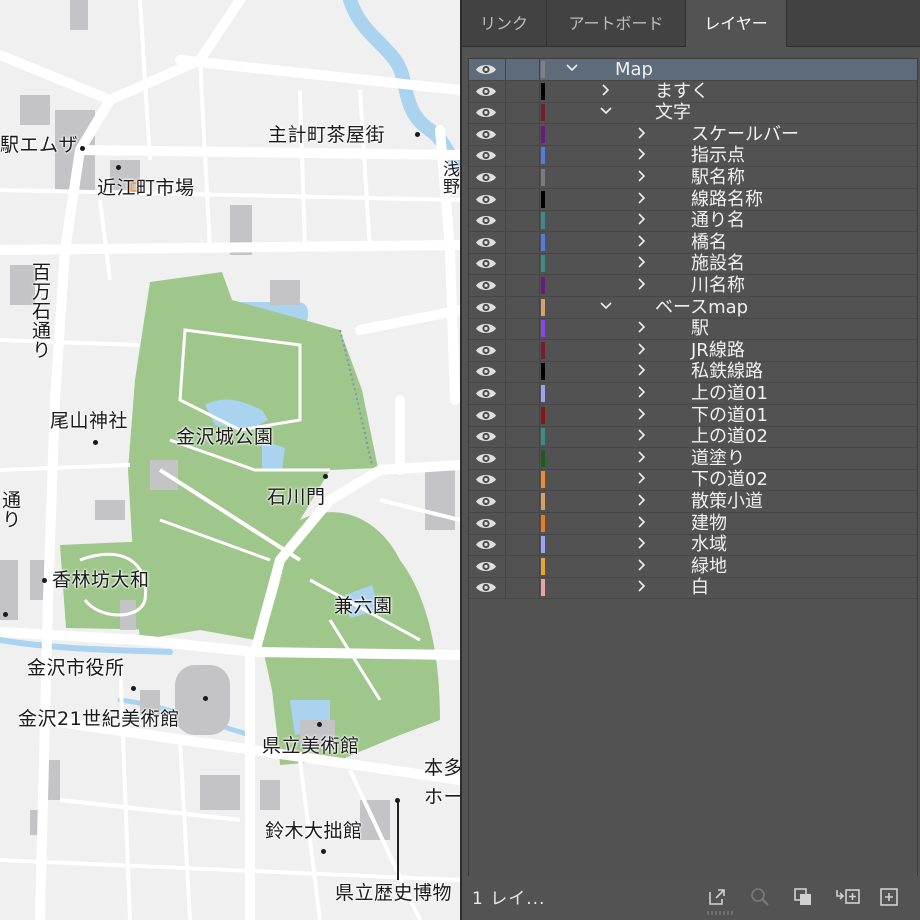 The image size is (920, 920). What do you see at coordinates (729, 436) in the screenshot?
I see `layer-name: 上の道02` at bounding box center [729, 436].